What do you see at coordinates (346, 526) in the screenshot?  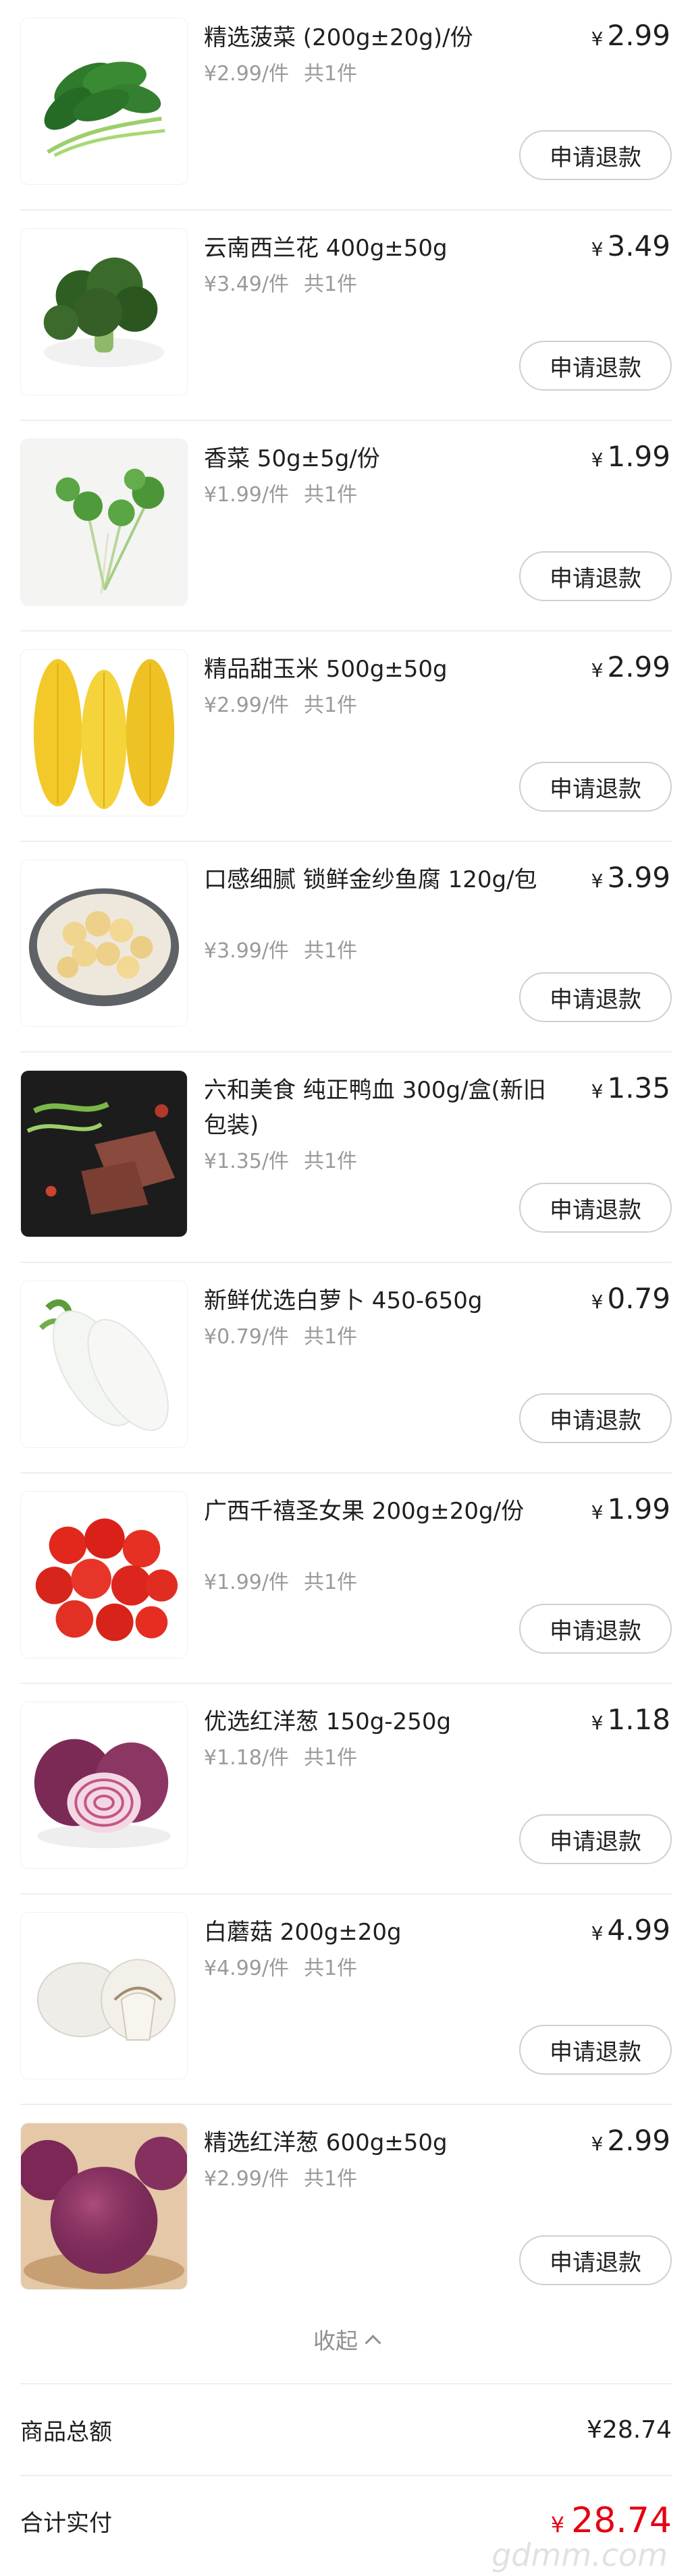 I see `list-item: 香菜 50g±5g/份 ¥1.99/件 共1件 ¥1.99 申请退款` at bounding box center [346, 526].